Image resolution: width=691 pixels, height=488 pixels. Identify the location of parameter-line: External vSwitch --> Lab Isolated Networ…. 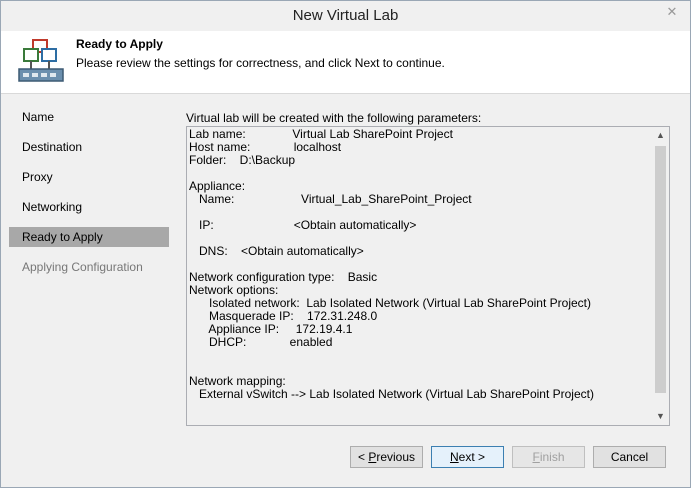
(391, 394).